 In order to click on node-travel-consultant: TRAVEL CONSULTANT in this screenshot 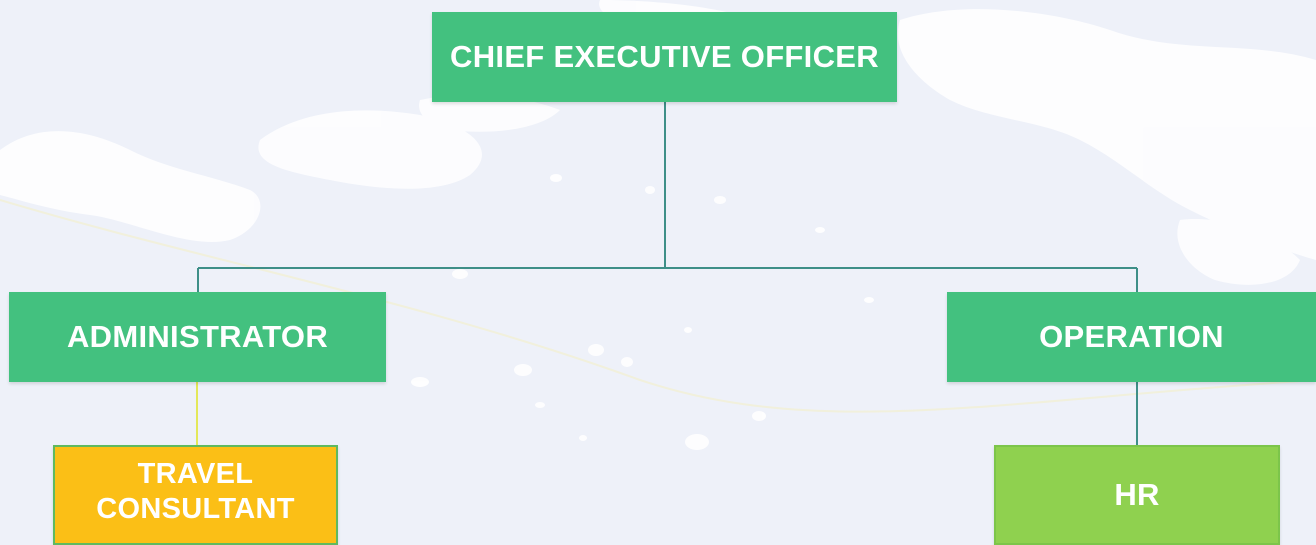, I will do `click(195, 495)`.